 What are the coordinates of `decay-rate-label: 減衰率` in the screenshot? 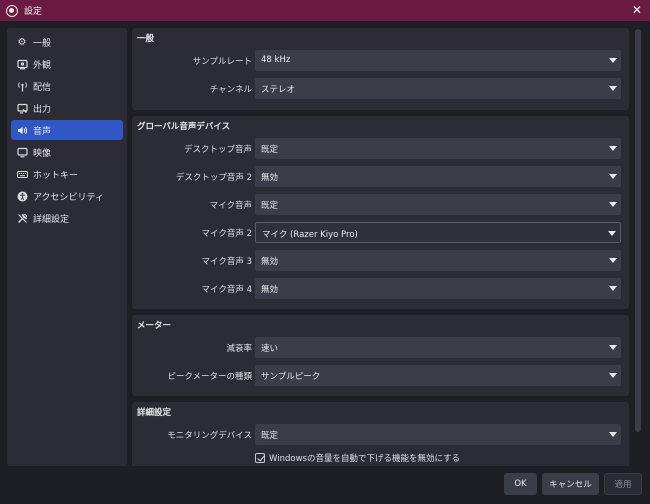 It's located at (239, 348).